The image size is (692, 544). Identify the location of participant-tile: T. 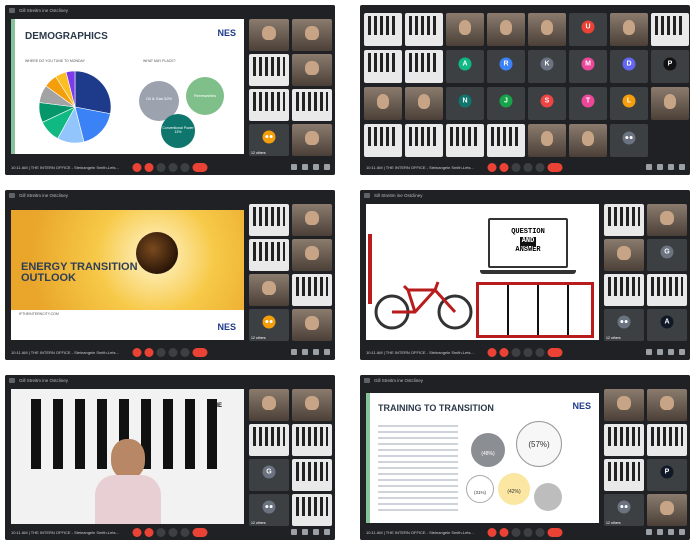
(588, 103).